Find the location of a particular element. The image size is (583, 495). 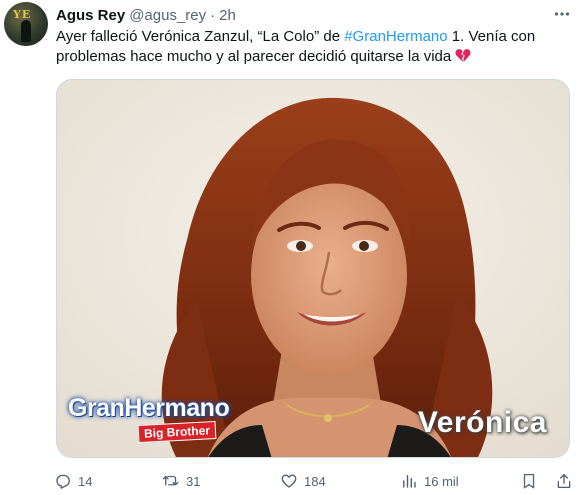

share-icon is located at coordinates (564, 481).